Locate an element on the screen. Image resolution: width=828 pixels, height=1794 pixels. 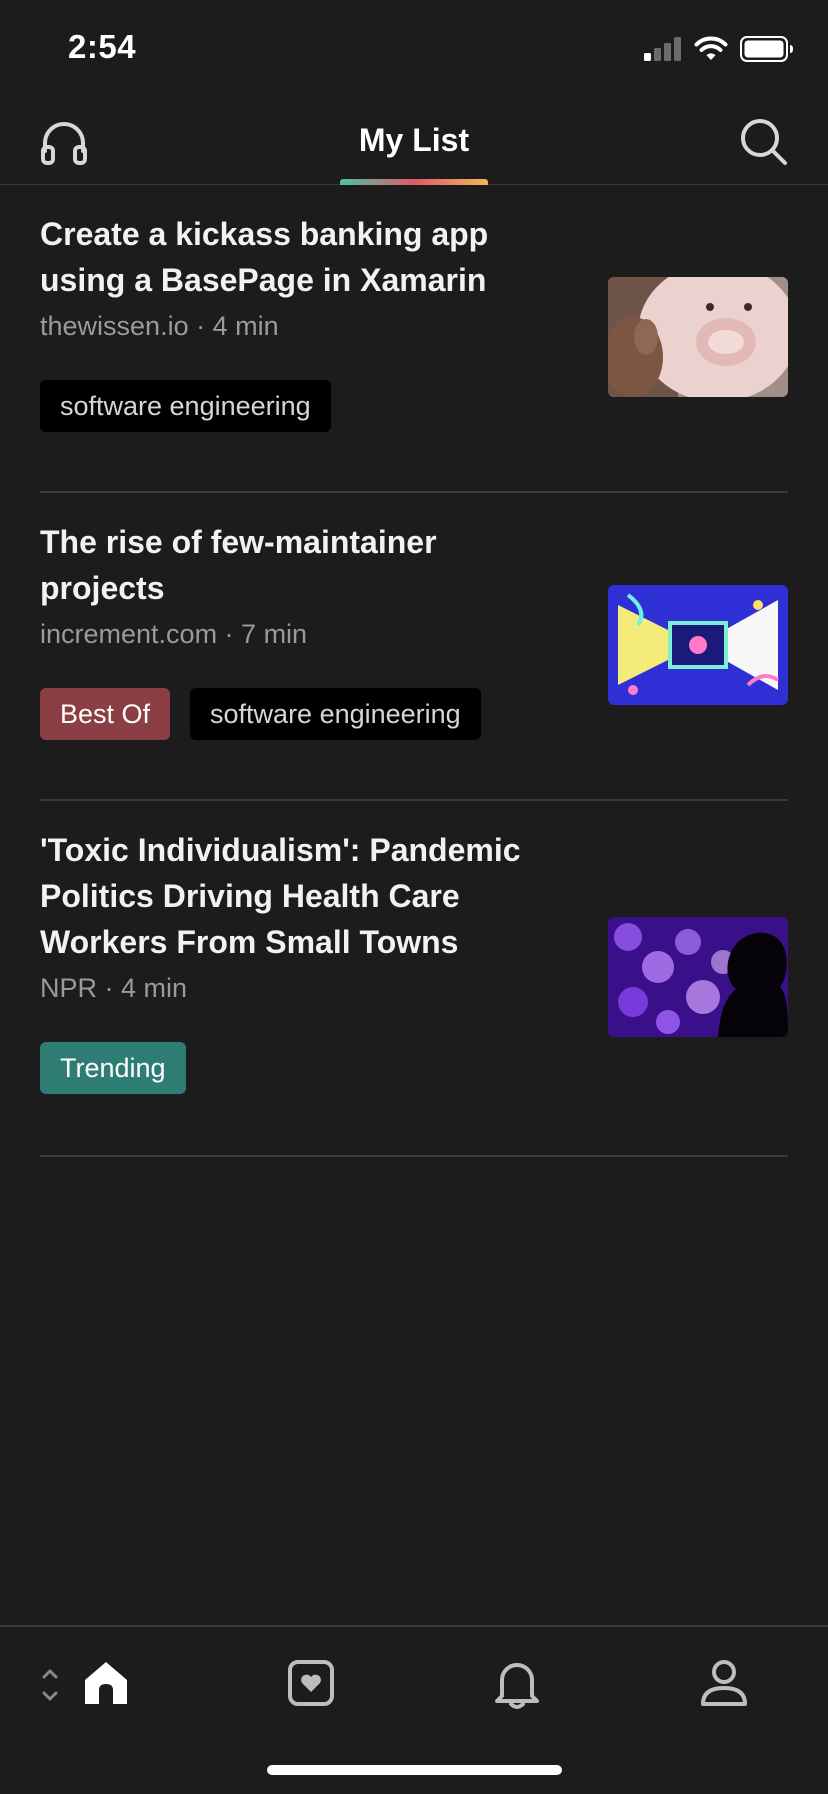
status-icons is located at coordinates (719, 49).